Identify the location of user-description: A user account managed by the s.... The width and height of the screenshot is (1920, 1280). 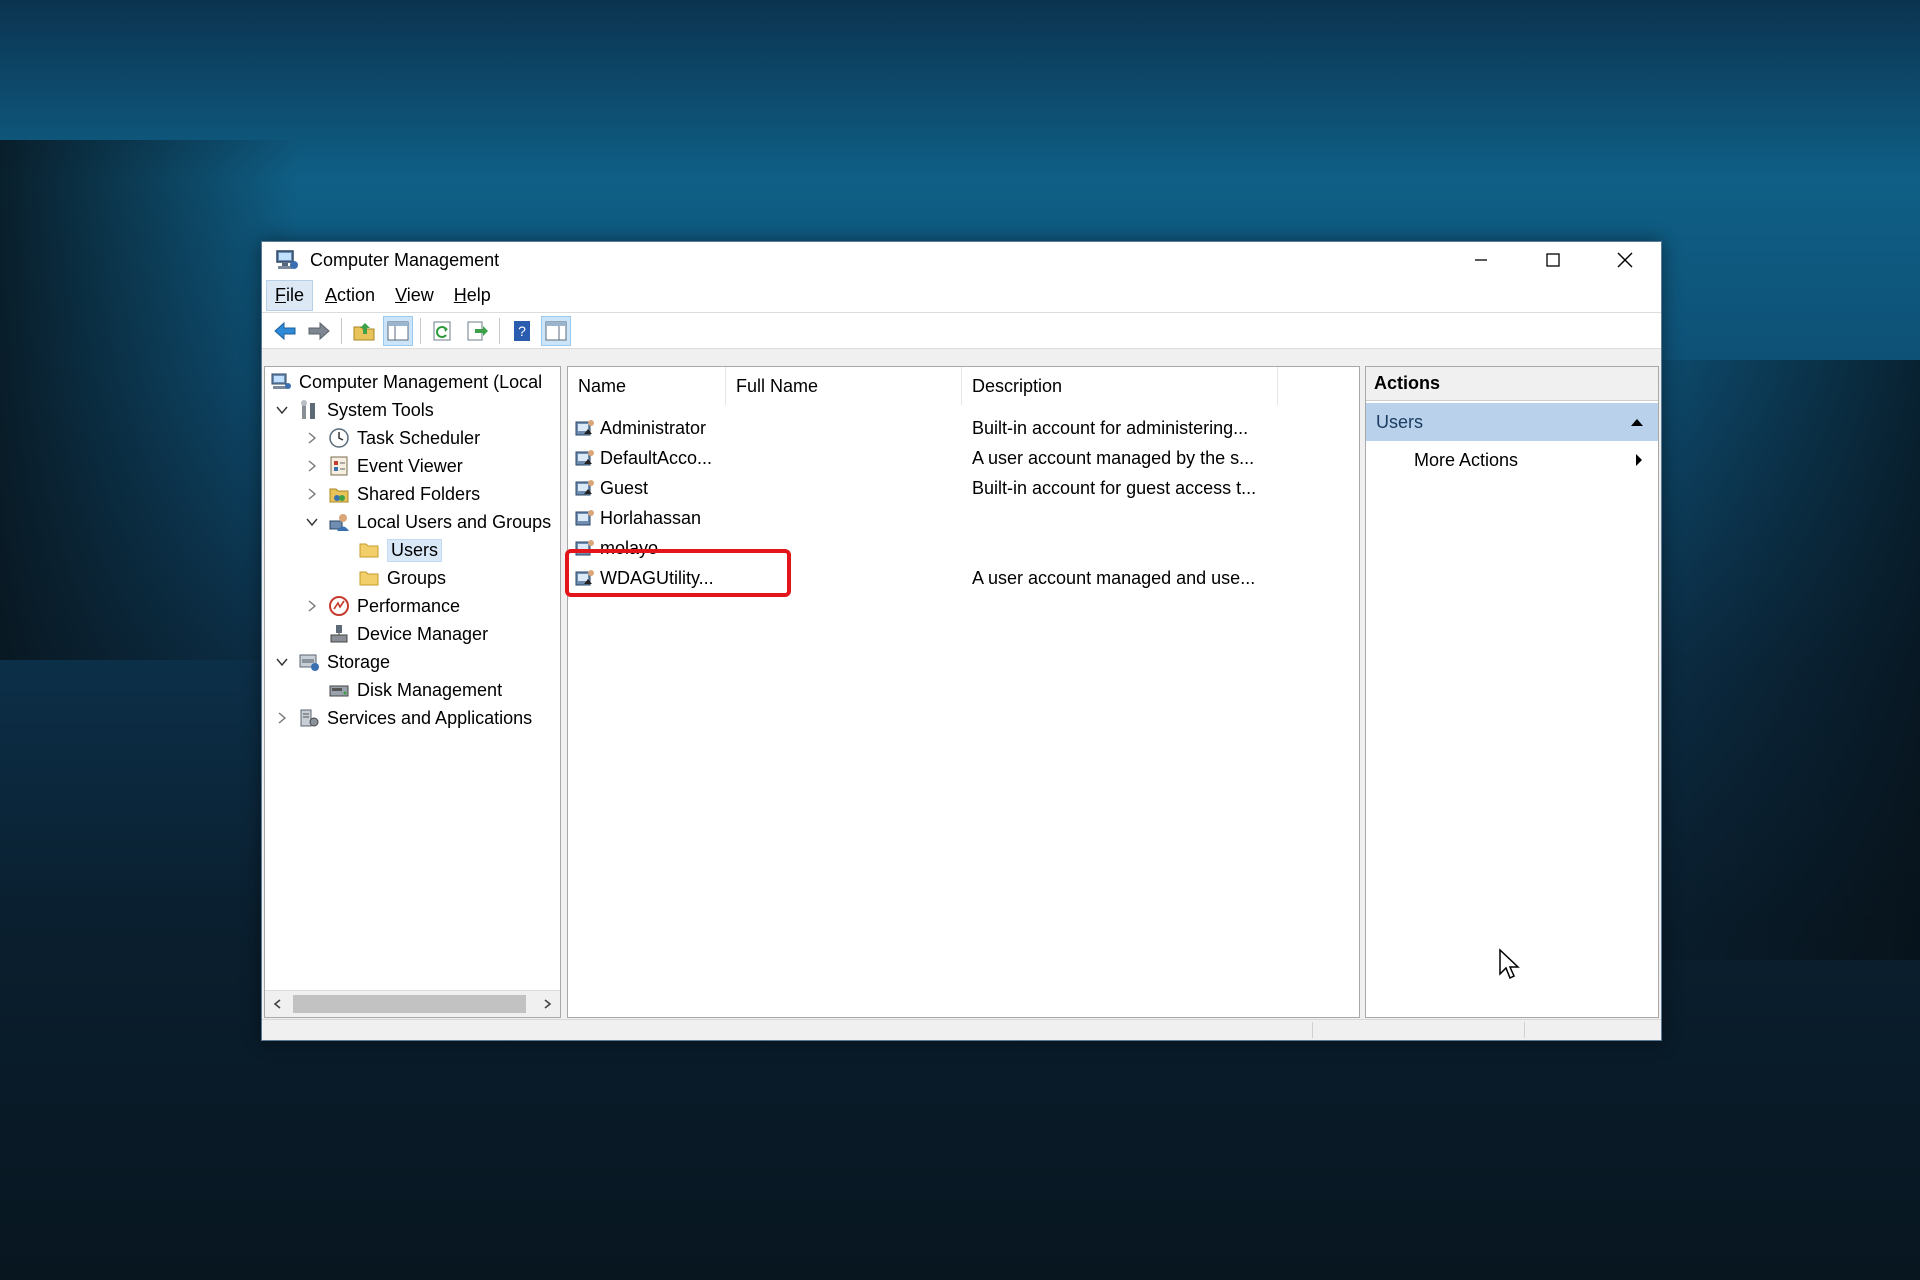
(1113, 457).